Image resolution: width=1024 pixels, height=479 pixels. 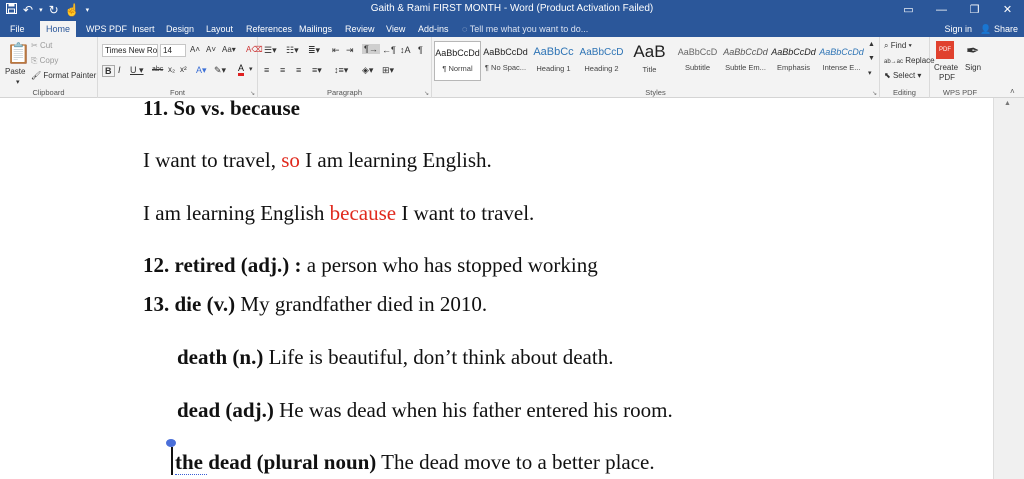 What do you see at coordinates (46, 45) in the screenshot?
I see `cut-label: Cut` at bounding box center [46, 45].